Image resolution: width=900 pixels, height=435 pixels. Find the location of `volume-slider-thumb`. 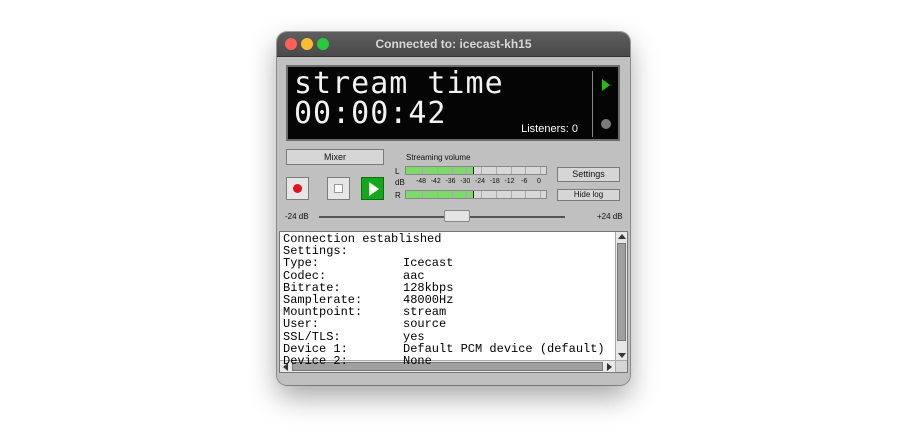

volume-slider-thumb is located at coordinates (456, 216).